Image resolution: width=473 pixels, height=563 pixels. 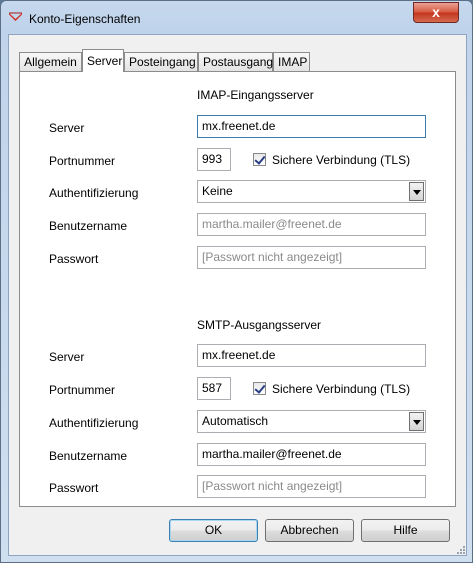 I want to click on title-bar: Konto-Eigenschaften x, so click(x=236, y=18).